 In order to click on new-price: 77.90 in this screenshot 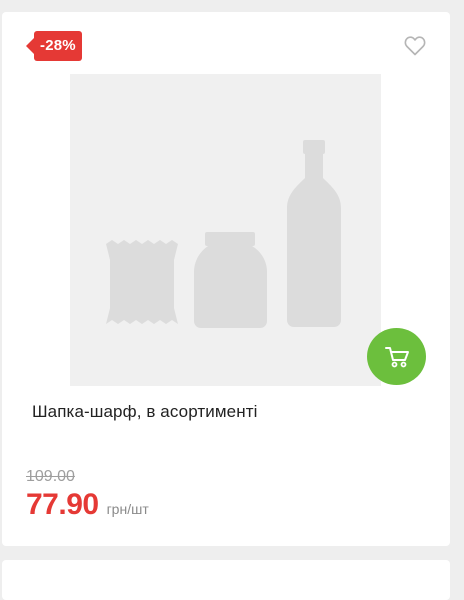, I will do `click(62, 504)`.